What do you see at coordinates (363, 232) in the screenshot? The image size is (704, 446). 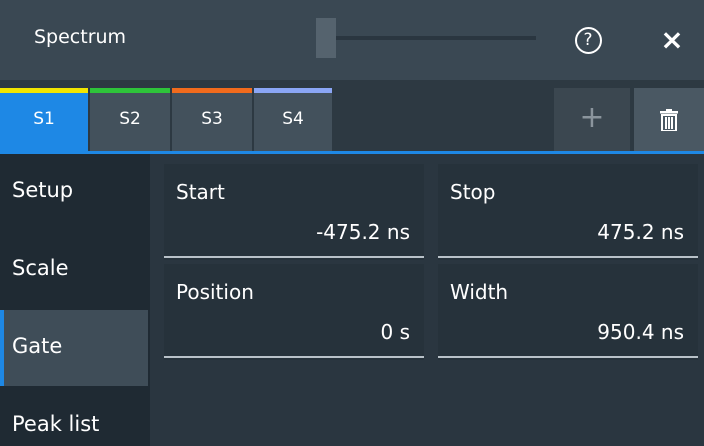 I see `field-value: -475.2 ns` at bounding box center [363, 232].